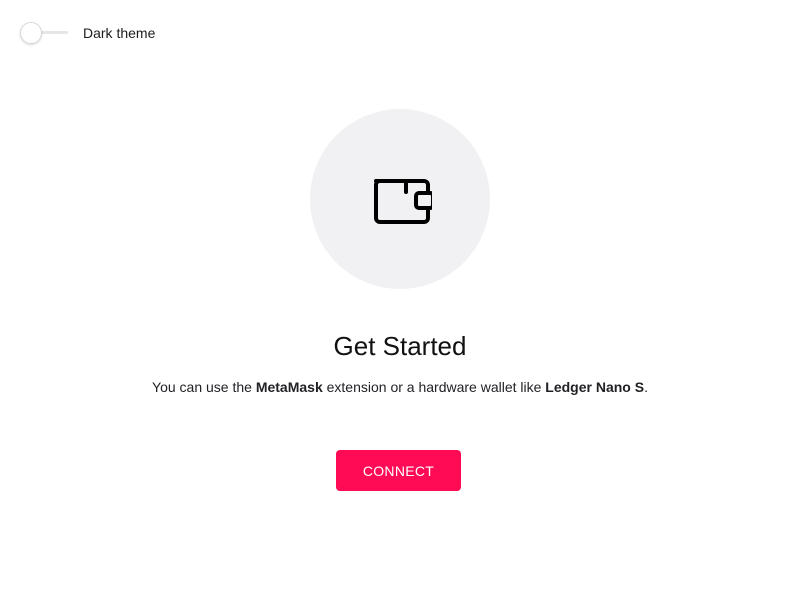  What do you see at coordinates (434, 387) in the screenshot?
I see `description-part: extension or a hardware wallet like` at bounding box center [434, 387].